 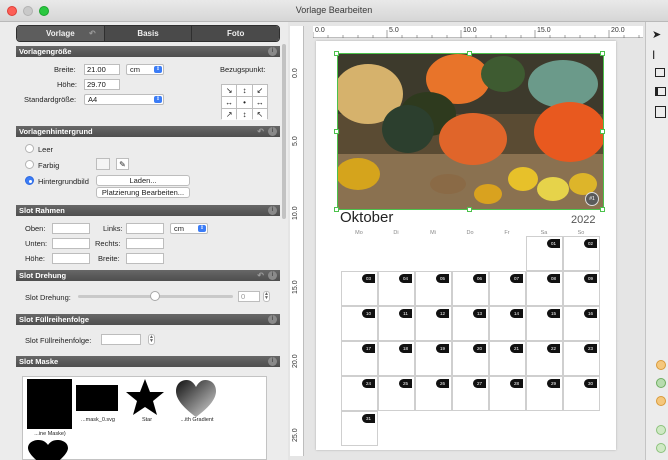 What do you see at coordinates (148, 275) in the screenshot?
I see `section-header-rotation: Slot Drehung ↶ i` at bounding box center [148, 275].